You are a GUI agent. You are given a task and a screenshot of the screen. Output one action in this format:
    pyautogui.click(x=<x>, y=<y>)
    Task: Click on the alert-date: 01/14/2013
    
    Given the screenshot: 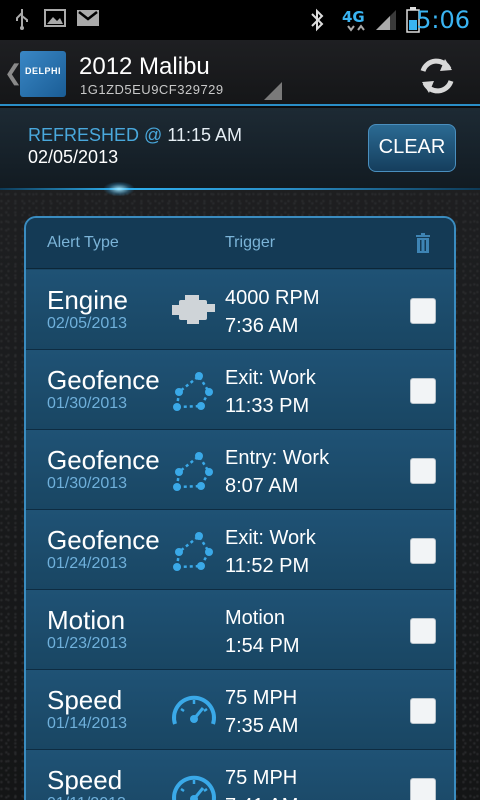 What is the action you would take?
    pyautogui.click(x=87, y=723)
    